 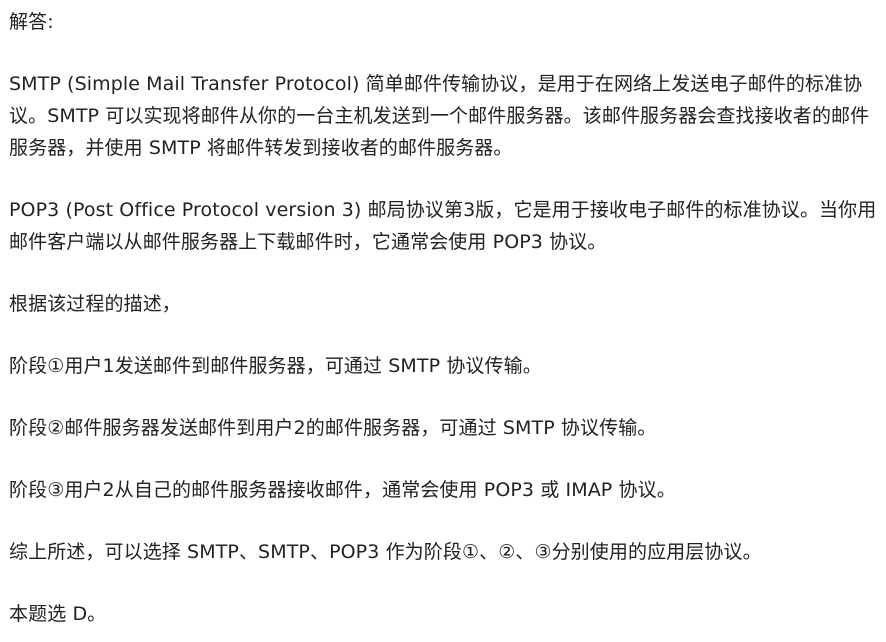 What do you see at coordinates (333, 428) in the screenshot?
I see `stage-2-text: 阶段②邮件服务器发送邮件到用户2的邮件服务器，可通过 SMTP 协议传输。` at bounding box center [333, 428].